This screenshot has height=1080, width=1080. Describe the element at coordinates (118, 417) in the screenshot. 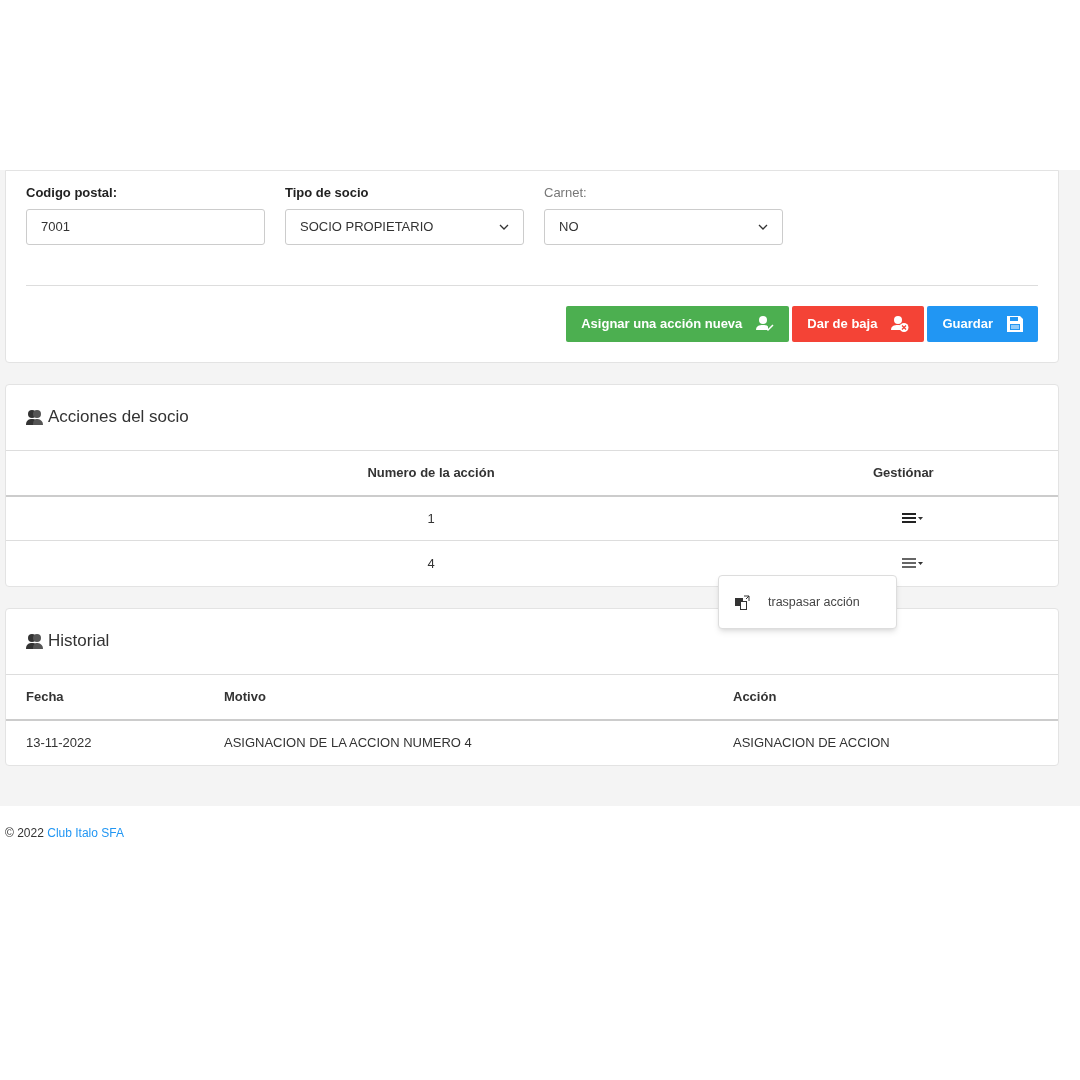

I see `section-title: Acciones del socio` at that location.